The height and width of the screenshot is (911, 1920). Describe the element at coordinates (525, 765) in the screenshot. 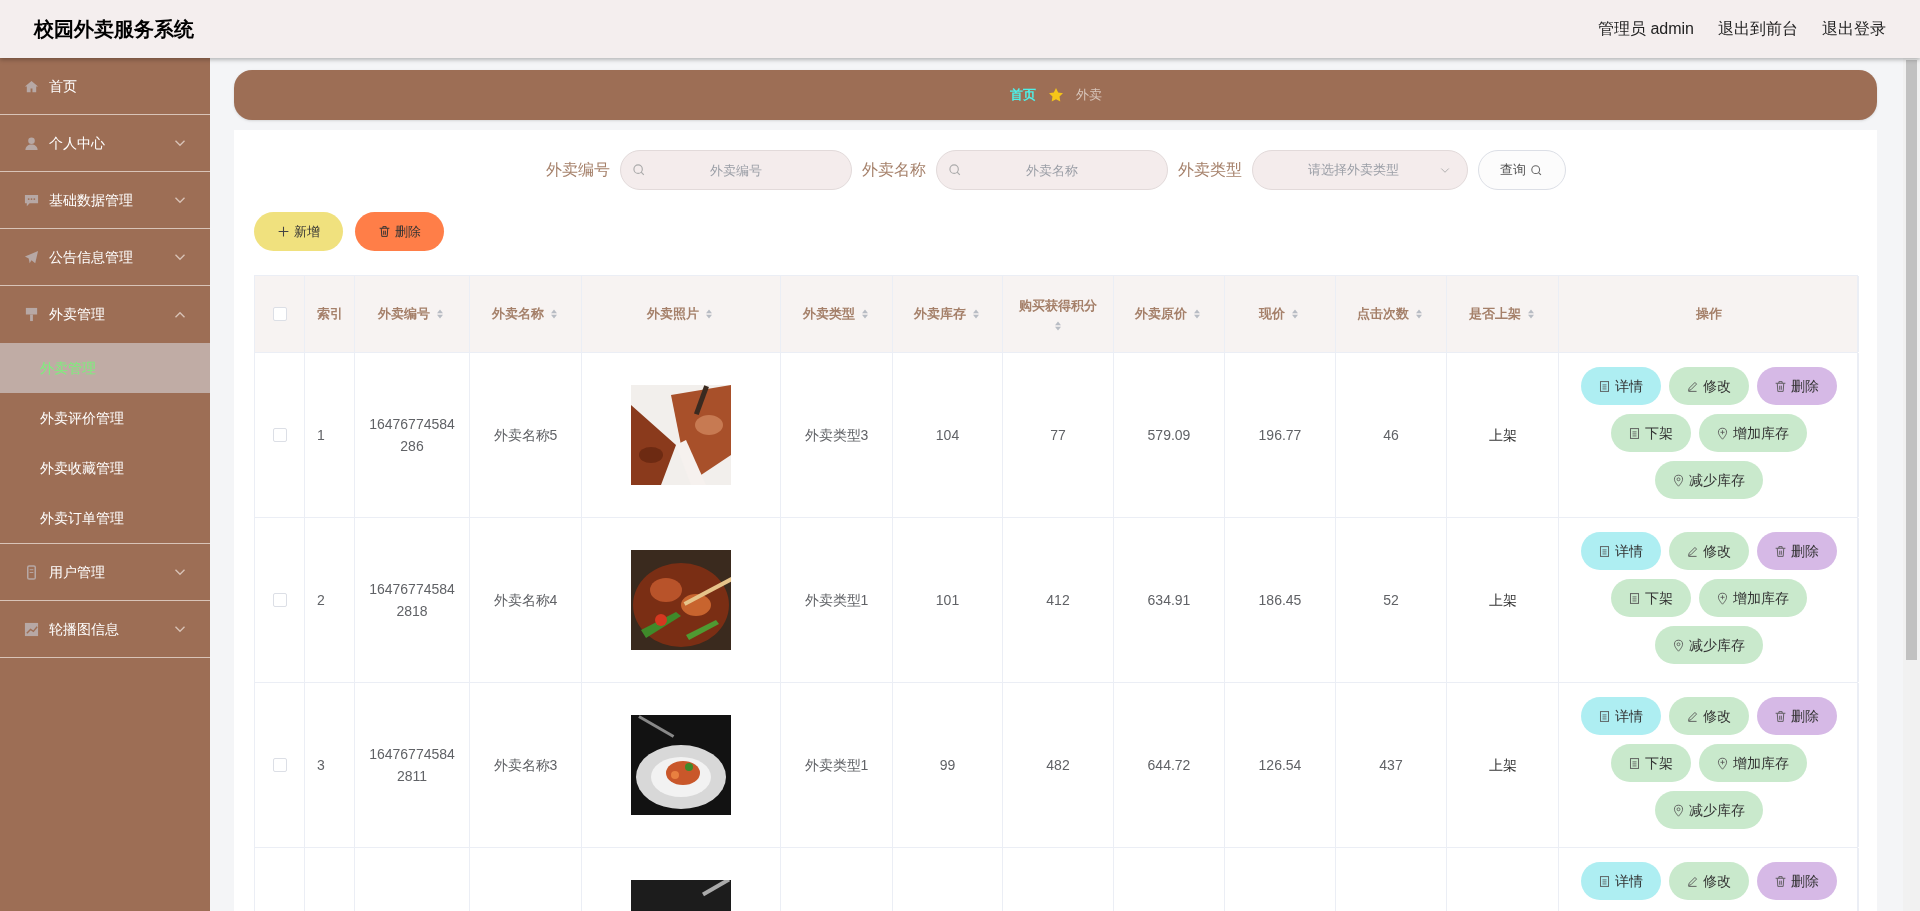

I see `table-cell-text: 外卖名称3` at that location.